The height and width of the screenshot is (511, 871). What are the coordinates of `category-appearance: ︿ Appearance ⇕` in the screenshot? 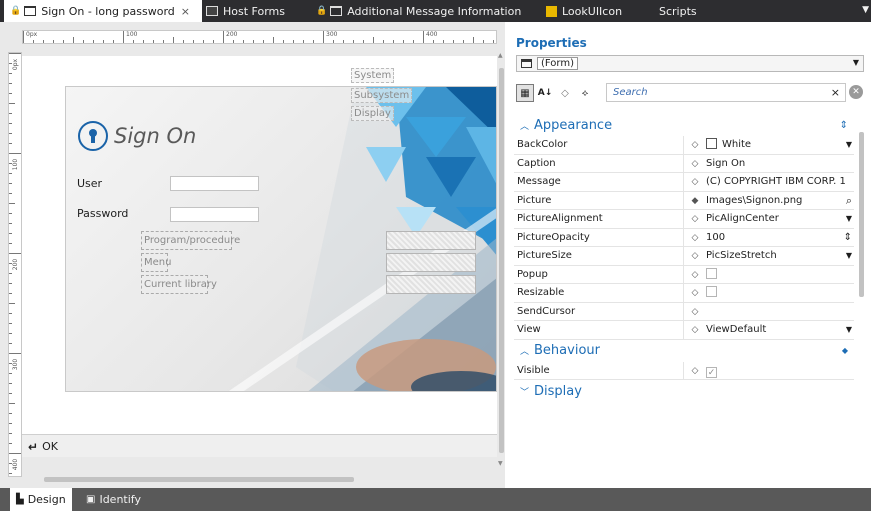 It's located at (684, 125).